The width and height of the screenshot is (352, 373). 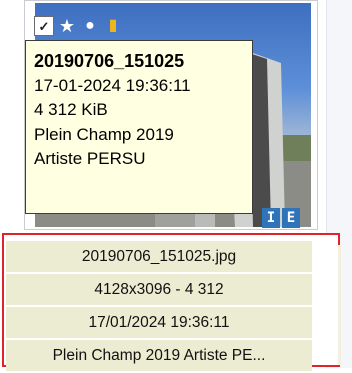 I want to click on caption-filename: 20190706_151025.jpg, so click(x=159, y=256).